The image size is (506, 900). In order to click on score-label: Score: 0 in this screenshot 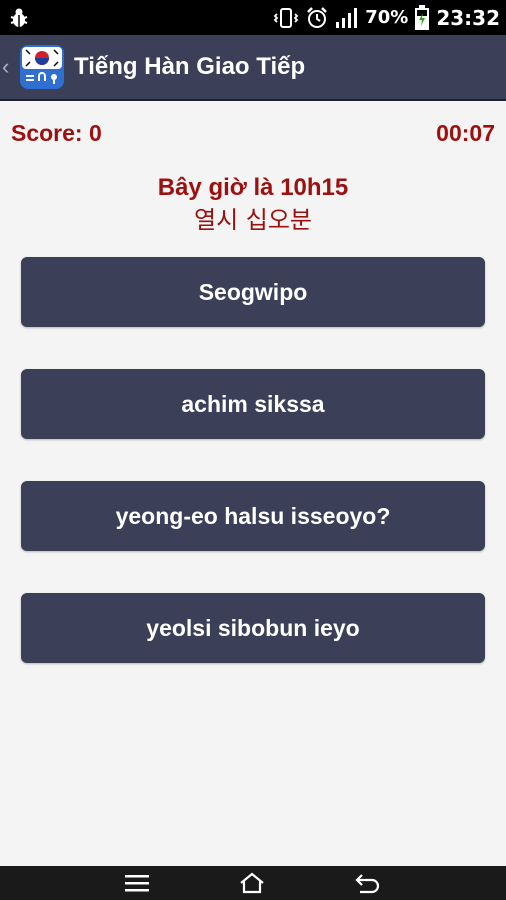, I will do `click(56, 132)`.